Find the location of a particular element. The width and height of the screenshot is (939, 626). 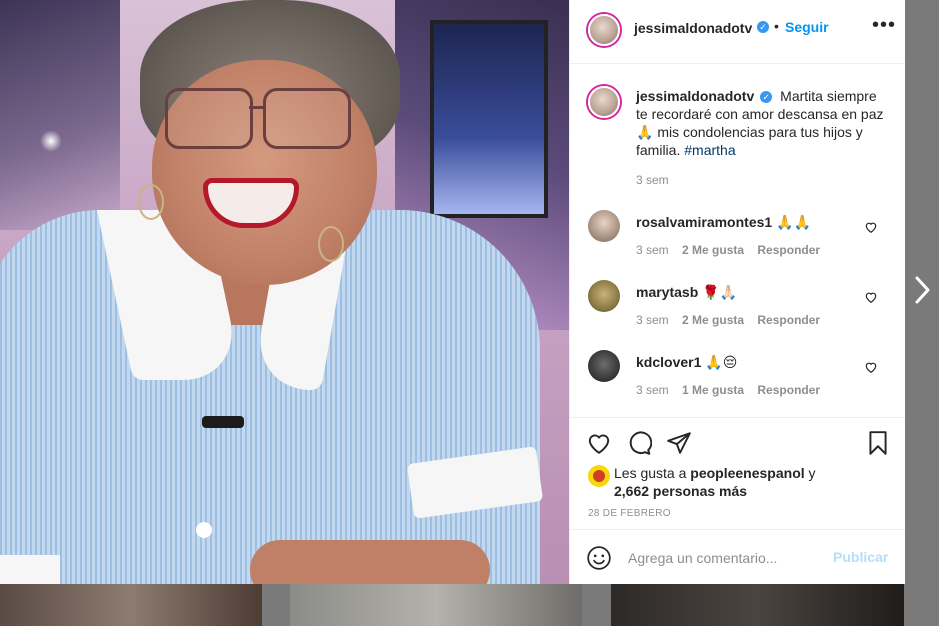

chevron-right-icon is located at coordinates (923, 290).